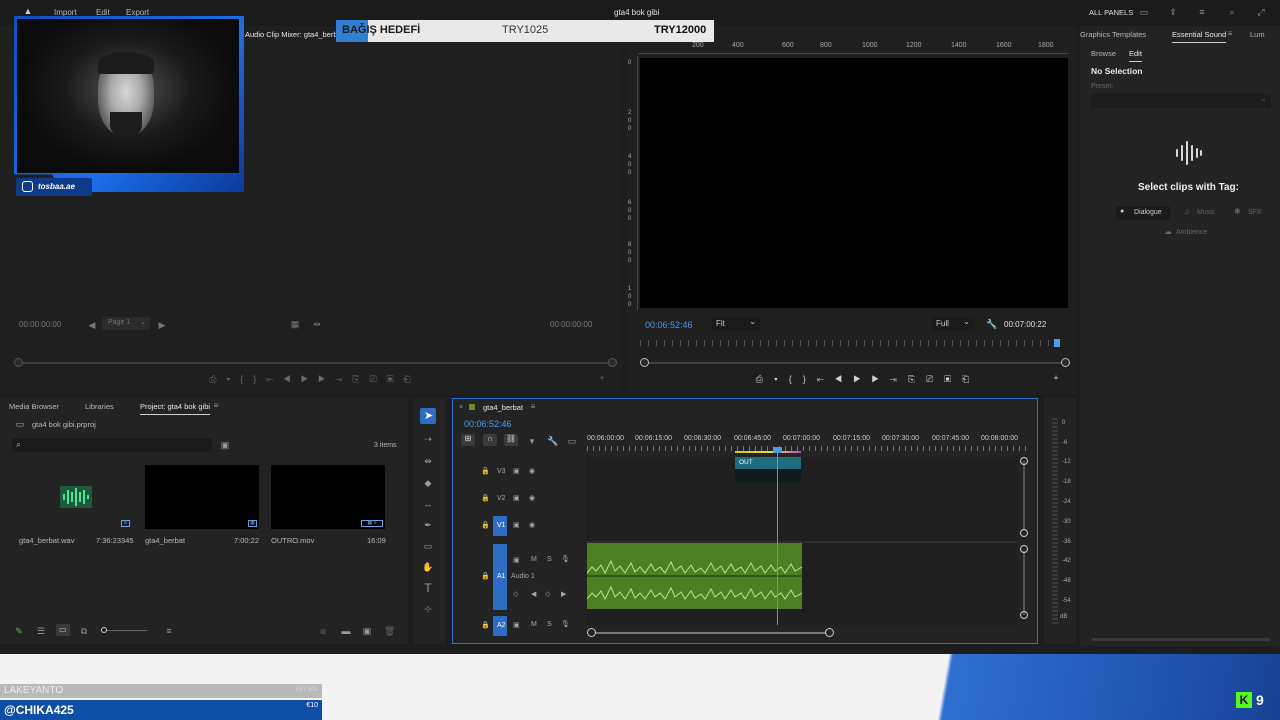  Describe the element at coordinates (225, 445) in the screenshot. I see `bin-icon: ▣` at that location.